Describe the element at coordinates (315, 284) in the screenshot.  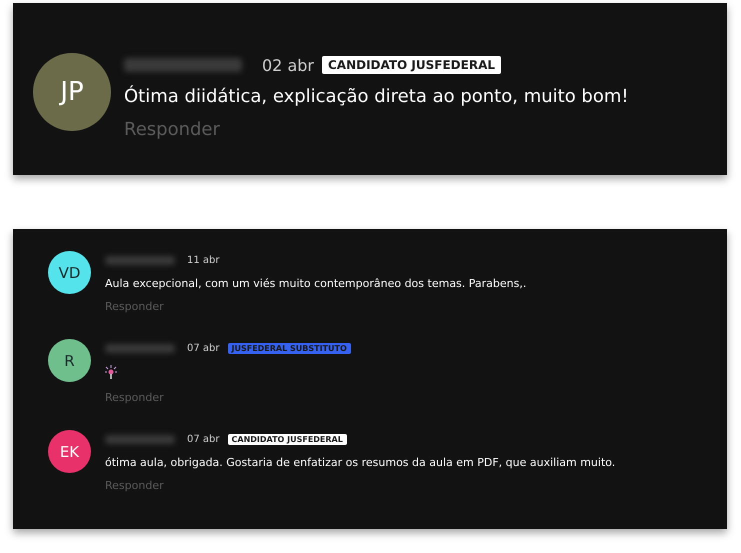
I see `comment-text: Aula excepcional, com um viés muito contemporâneo dos temas. Parabens,.` at that location.